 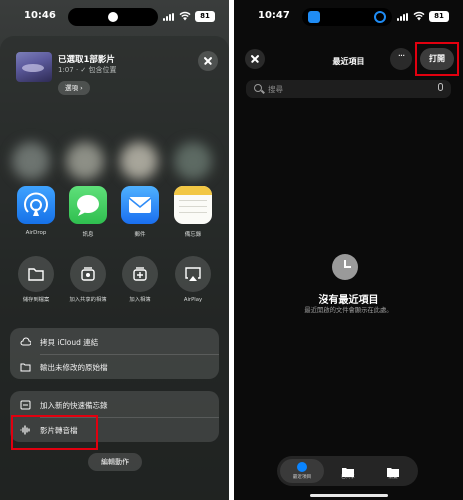 What do you see at coordinates (348, 89) in the screenshot?
I see `search-field: 搜尋` at bounding box center [348, 89].